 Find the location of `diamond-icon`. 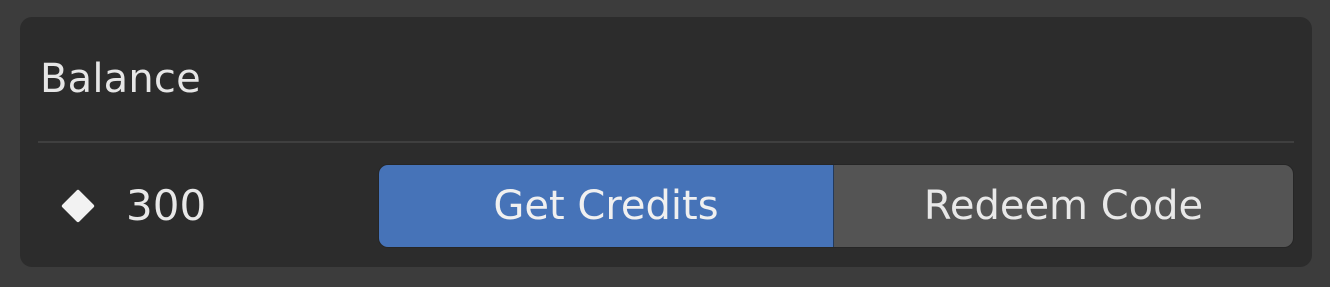

diamond-icon is located at coordinates (78, 206).